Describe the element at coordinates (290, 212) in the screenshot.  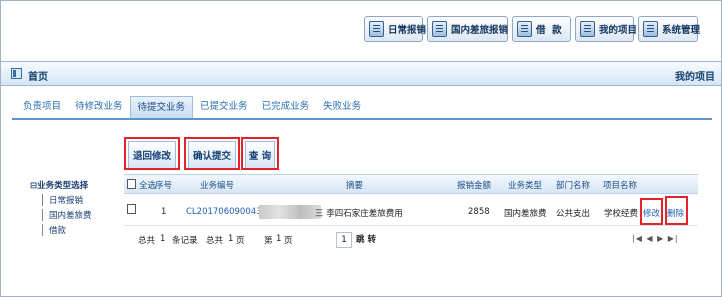
I see `redacted-image` at that location.